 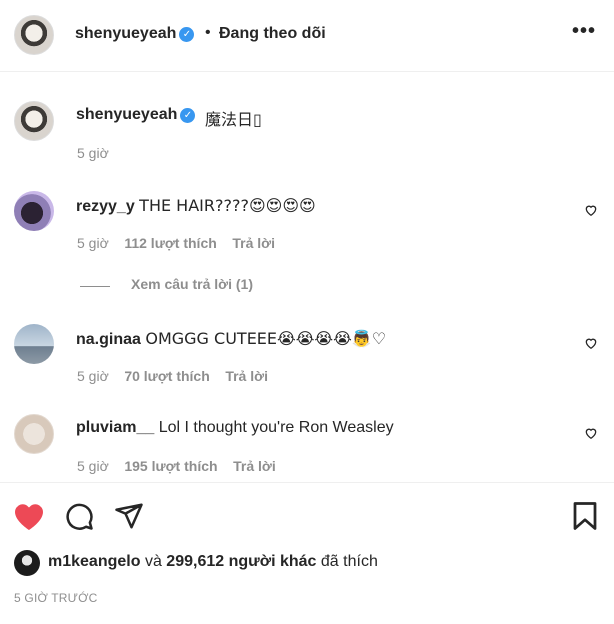 What do you see at coordinates (170, 243) in the screenshot?
I see `comment-likes: 112 lượt thích` at bounding box center [170, 243].